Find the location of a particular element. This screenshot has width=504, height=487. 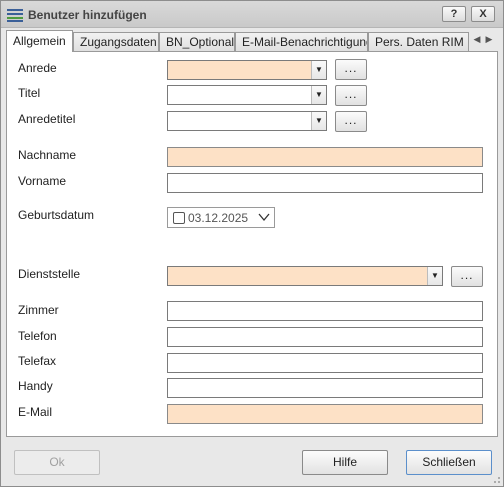

telefon-label: Telefon is located at coordinates (37, 336).